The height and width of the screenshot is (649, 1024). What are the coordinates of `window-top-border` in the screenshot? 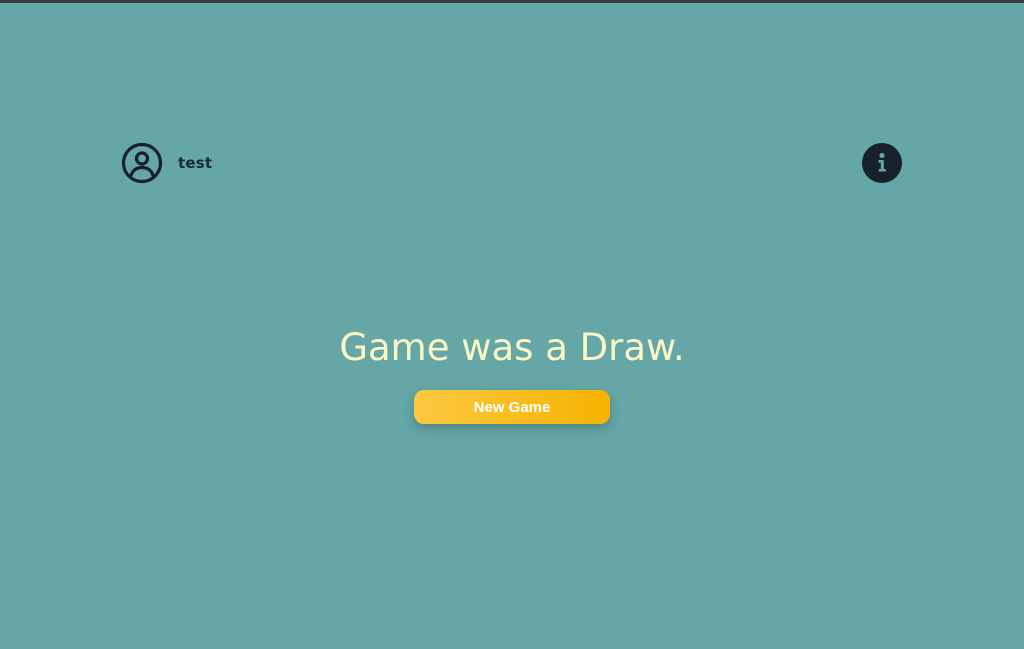 It's located at (512, 1).